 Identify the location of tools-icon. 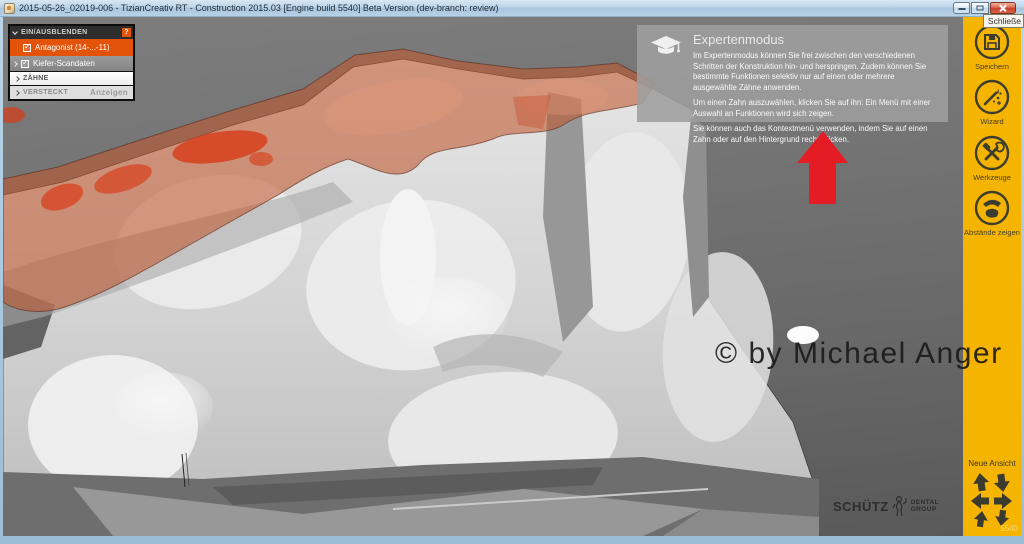
(992, 152).